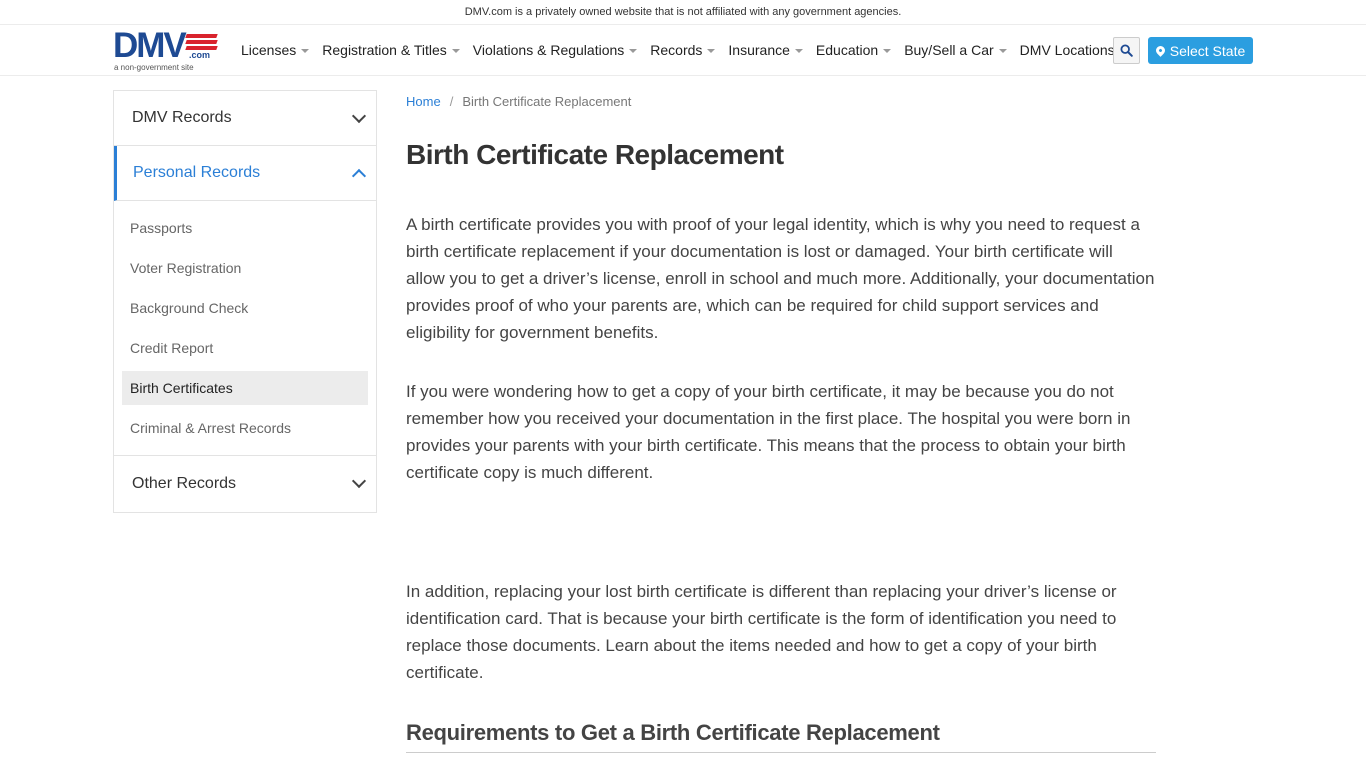 This screenshot has width=1366, height=768. What do you see at coordinates (245, 268) in the screenshot?
I see `sidebar-item-voter-registration: Voter Registration` at bounding box center [245, 268].